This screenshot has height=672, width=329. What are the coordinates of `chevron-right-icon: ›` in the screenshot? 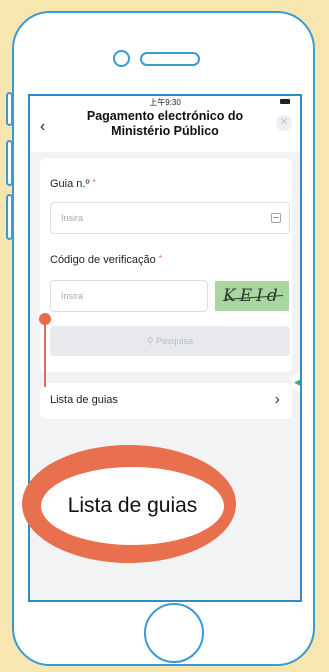 It's located at (277, 399).